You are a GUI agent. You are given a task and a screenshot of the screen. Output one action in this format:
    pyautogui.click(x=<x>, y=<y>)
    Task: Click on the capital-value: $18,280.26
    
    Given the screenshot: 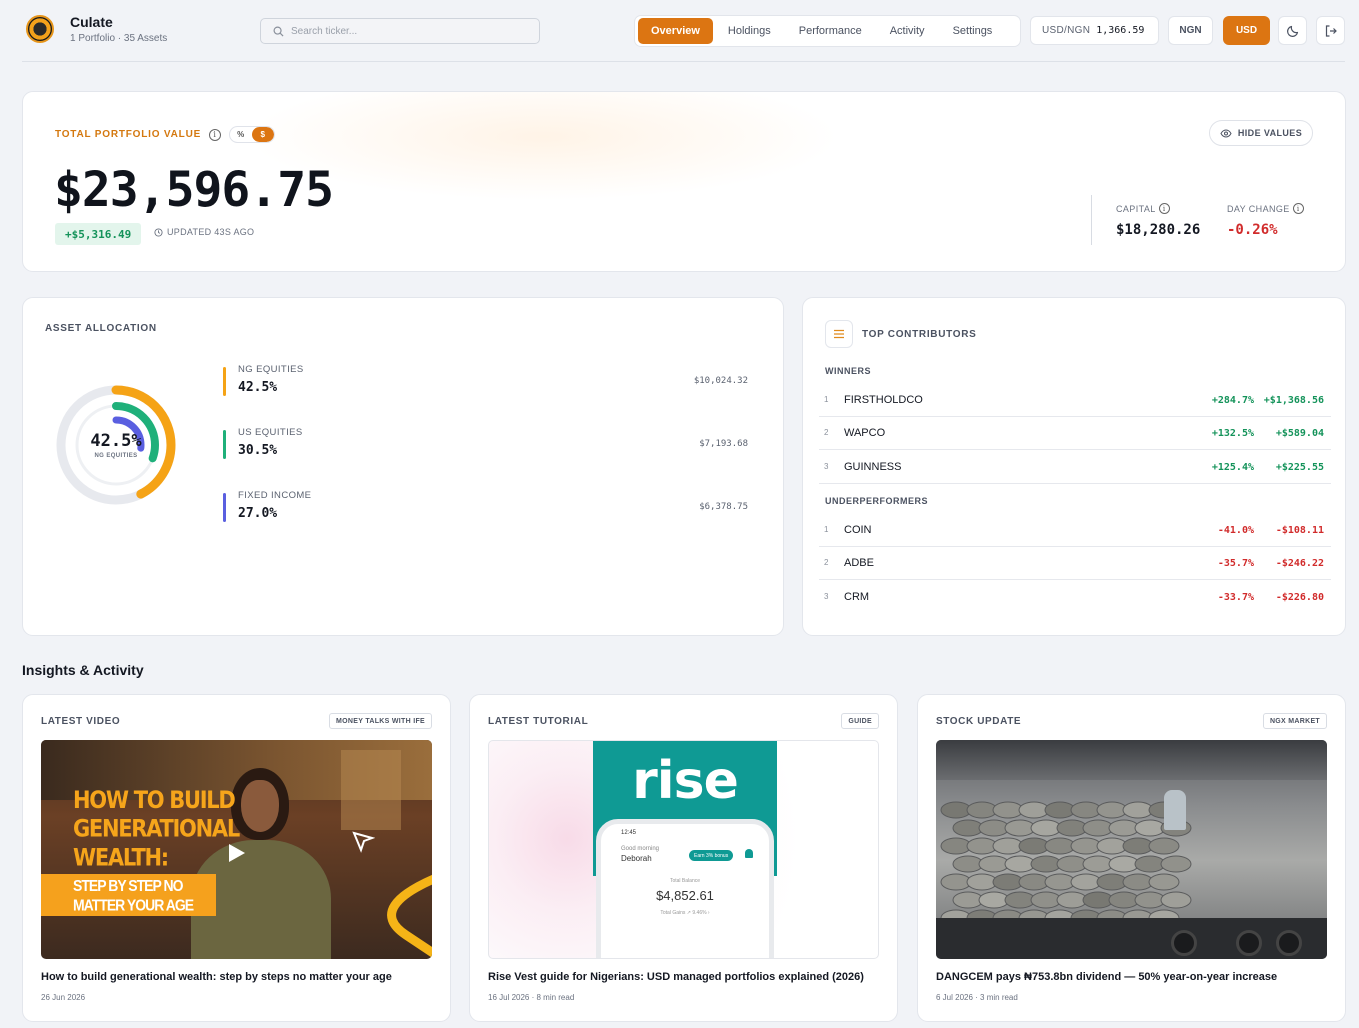 What is the action you would take?
    pyautogui.click(x=1158, y=230)
    